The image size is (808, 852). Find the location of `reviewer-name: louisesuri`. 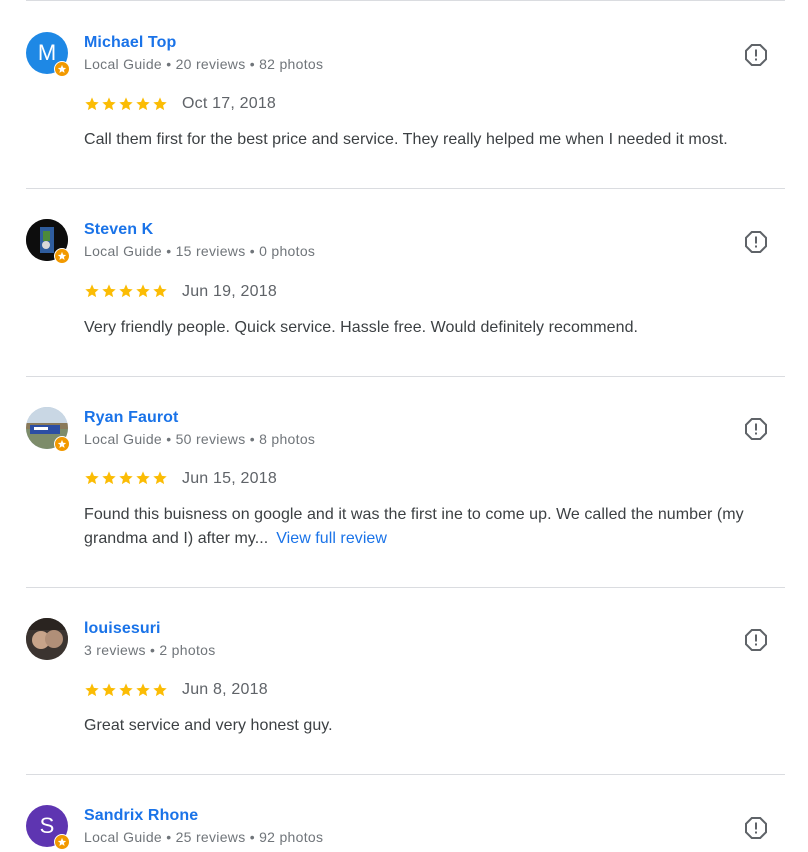

reviewer-name: louisesuri is located at coordinates (122, 629).